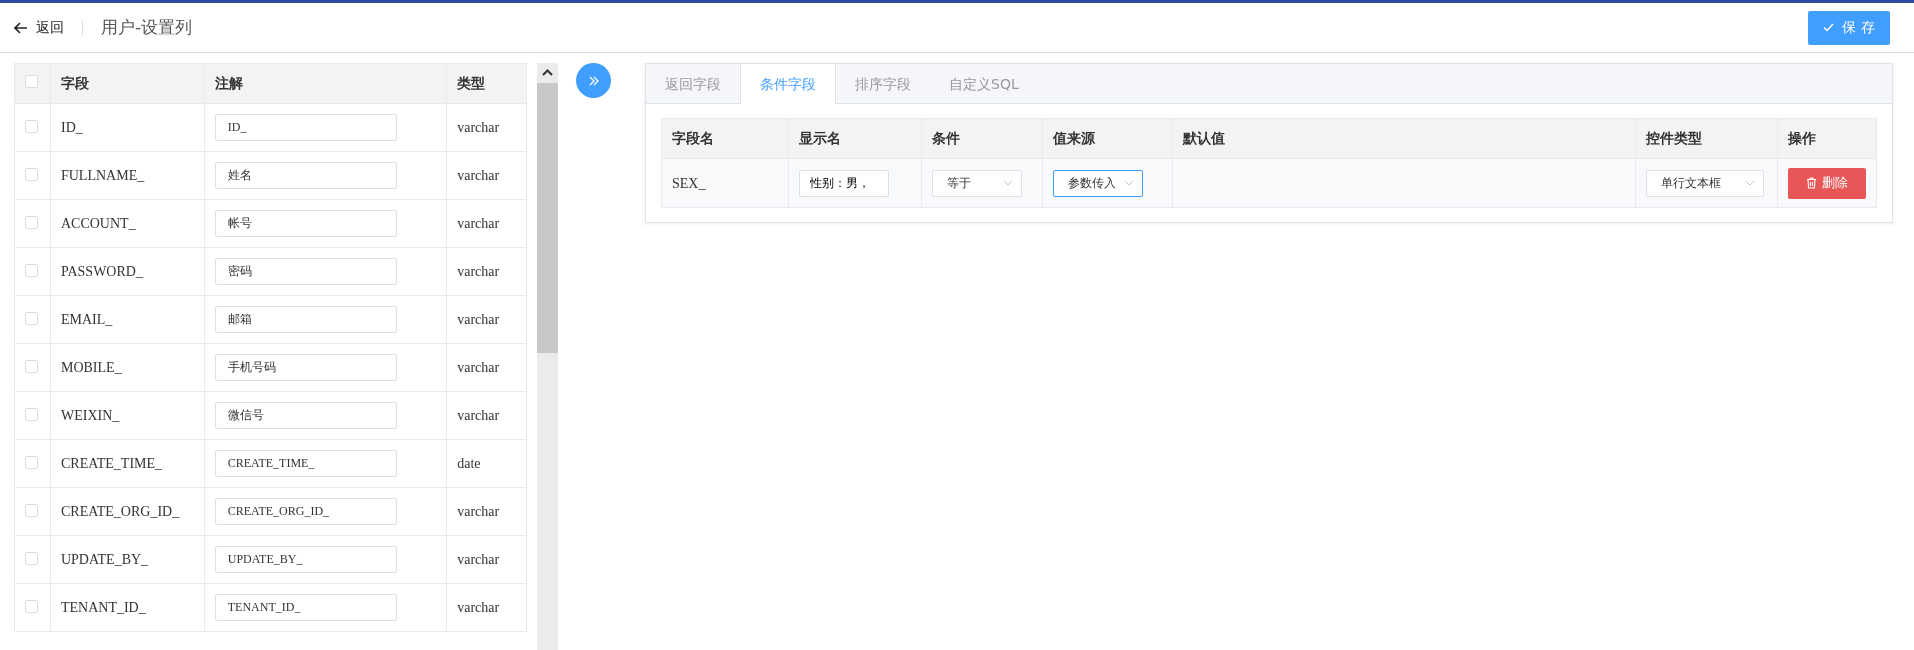  Describe the element at coordinates (305, 607) in the screenshot. I see `comment-input: TENANT_ID_` at that location.